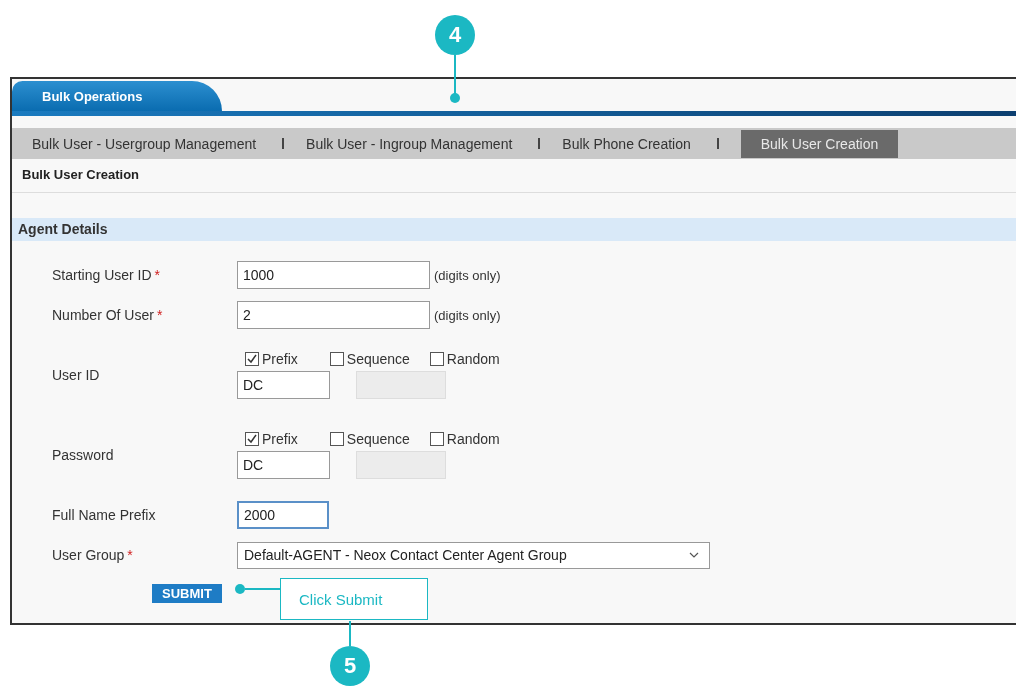  What do you see at coordinates (514, 180) in the screenshot?
I see `page-title: Bulk User Creation` at bounding box center [514, 180].